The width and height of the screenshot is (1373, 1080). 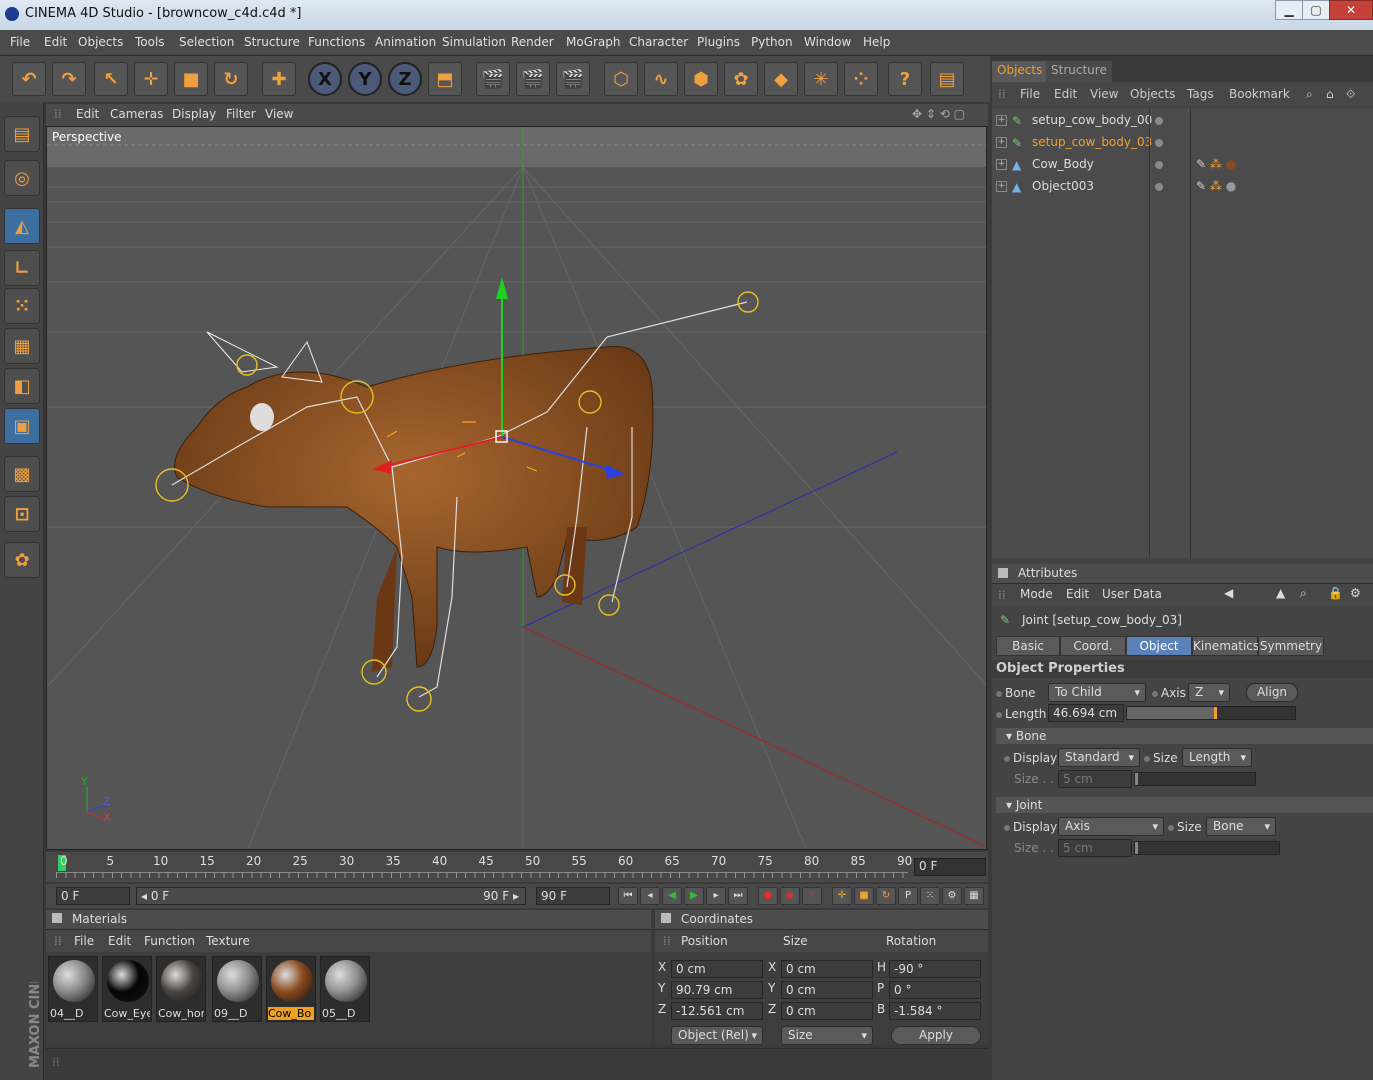 I want to click on viewport-nav-icons: ✥ ⇕ ⟲ ▢, so click(x=938, y=114).